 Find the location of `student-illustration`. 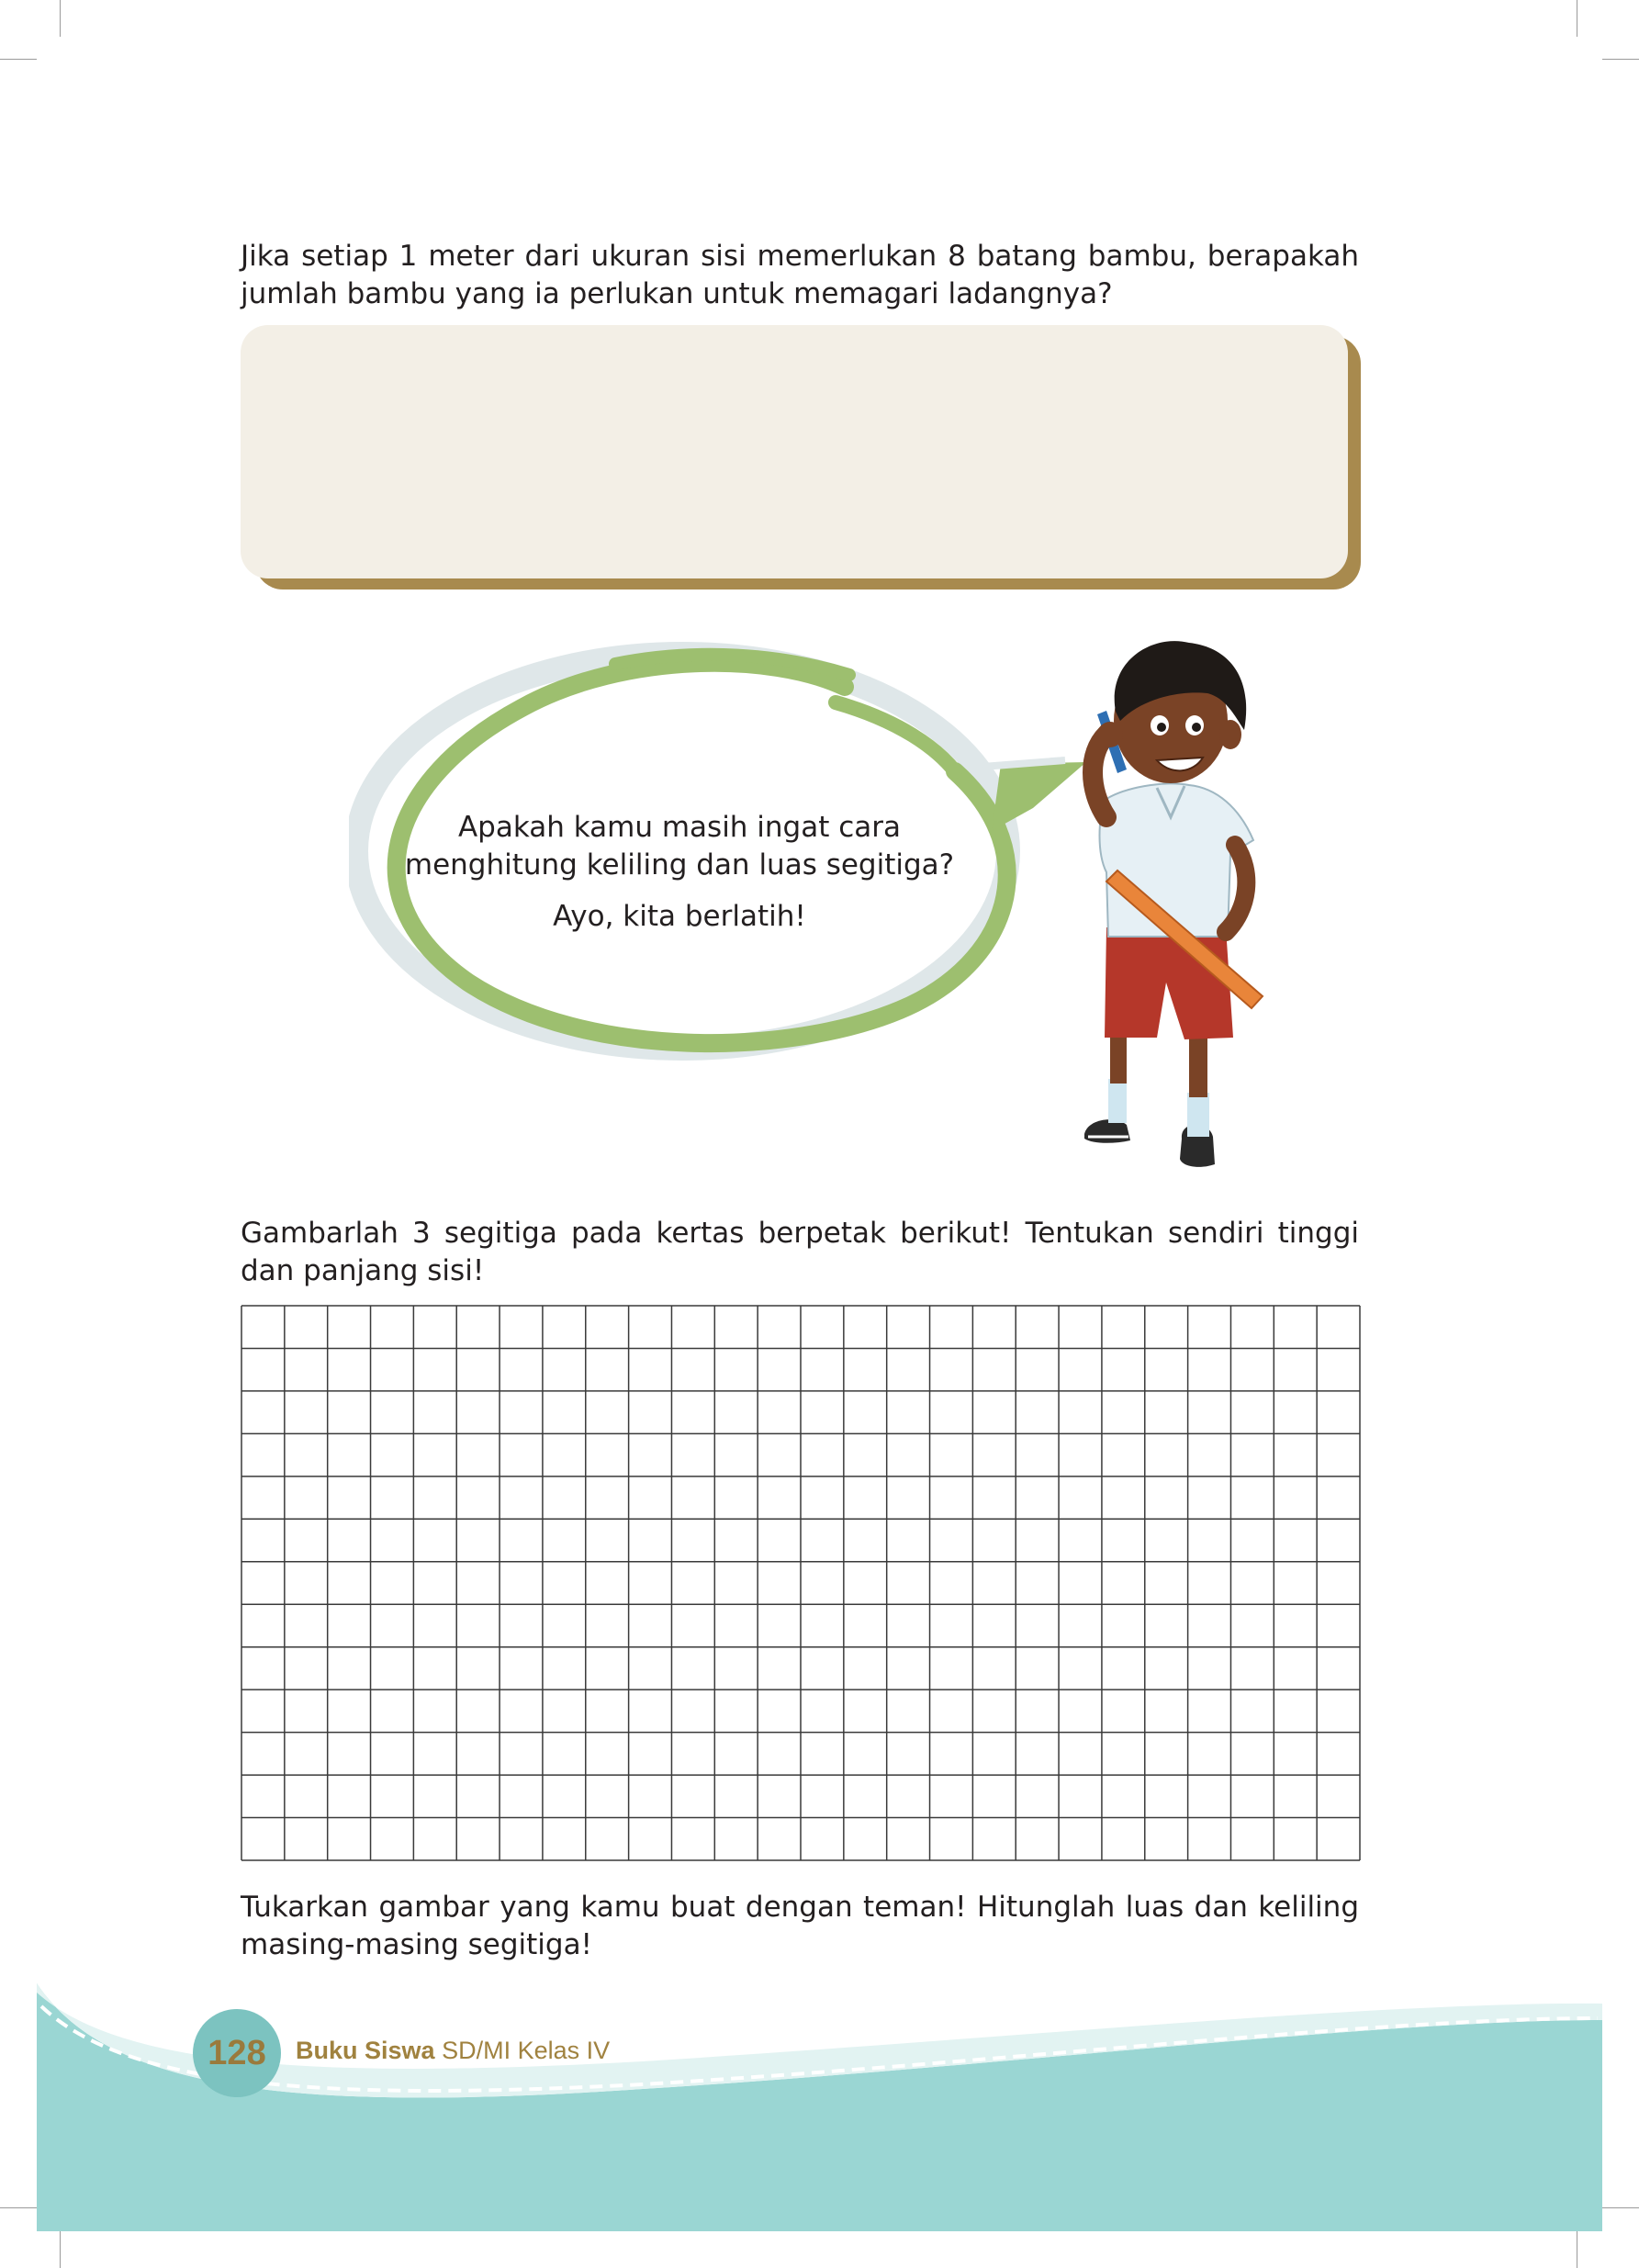

student-illustration is located at coordinates (1173, 904).